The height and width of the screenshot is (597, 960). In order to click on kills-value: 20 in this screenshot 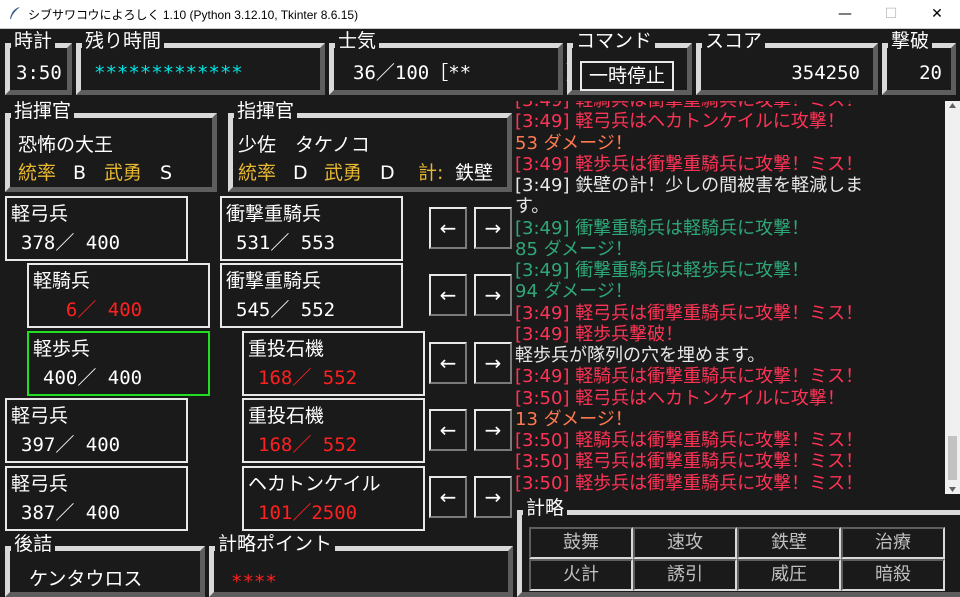, I will do `click(930, 73)`.